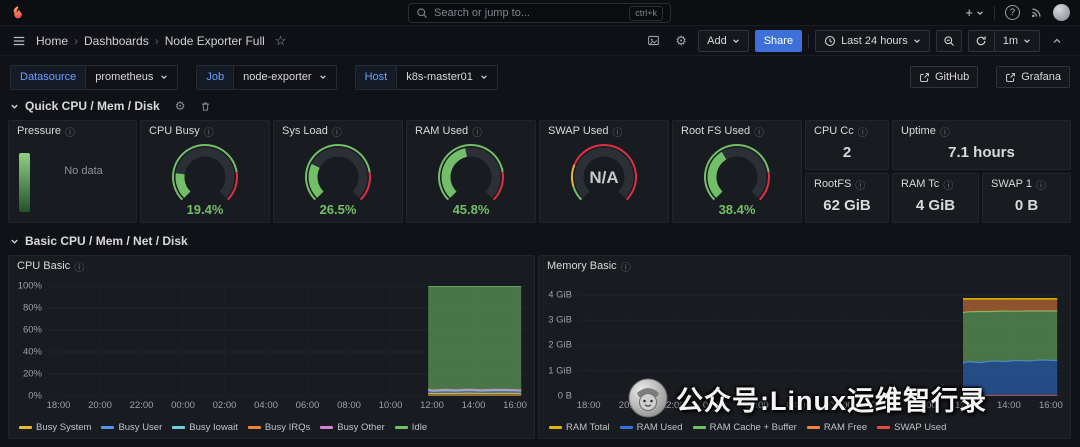 The height and width of the screenshot is (447, 1080). I want to click on var-datasource-label: Datasource, so click(48, 77).